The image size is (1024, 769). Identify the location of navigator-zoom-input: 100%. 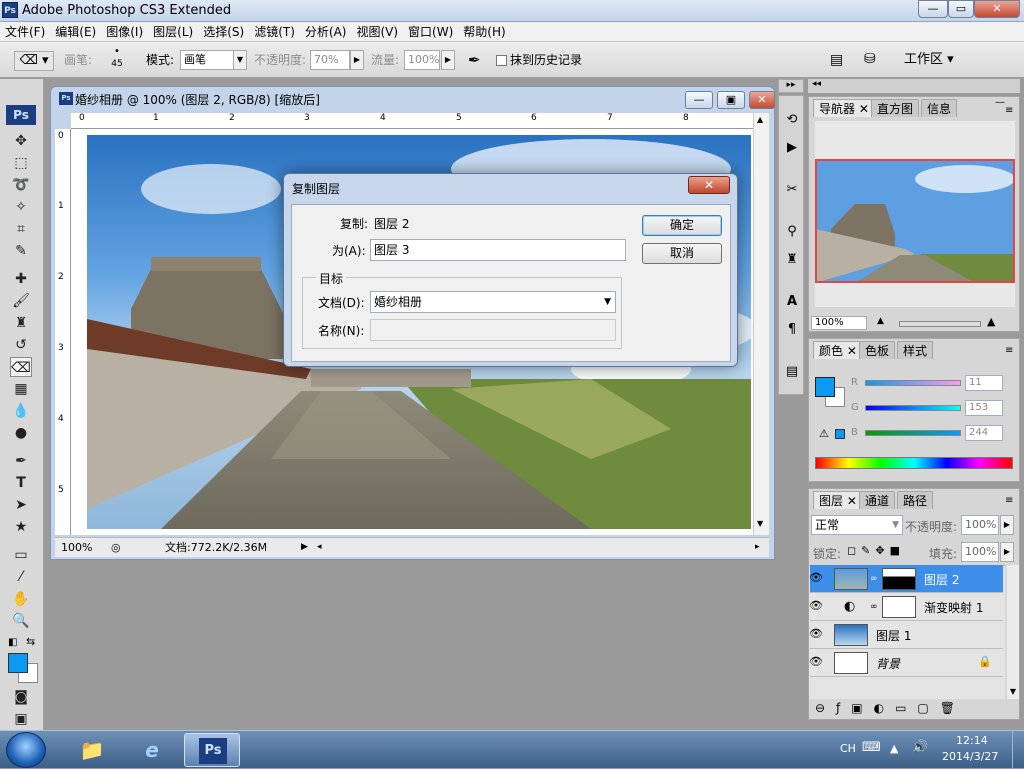
(839, 323).